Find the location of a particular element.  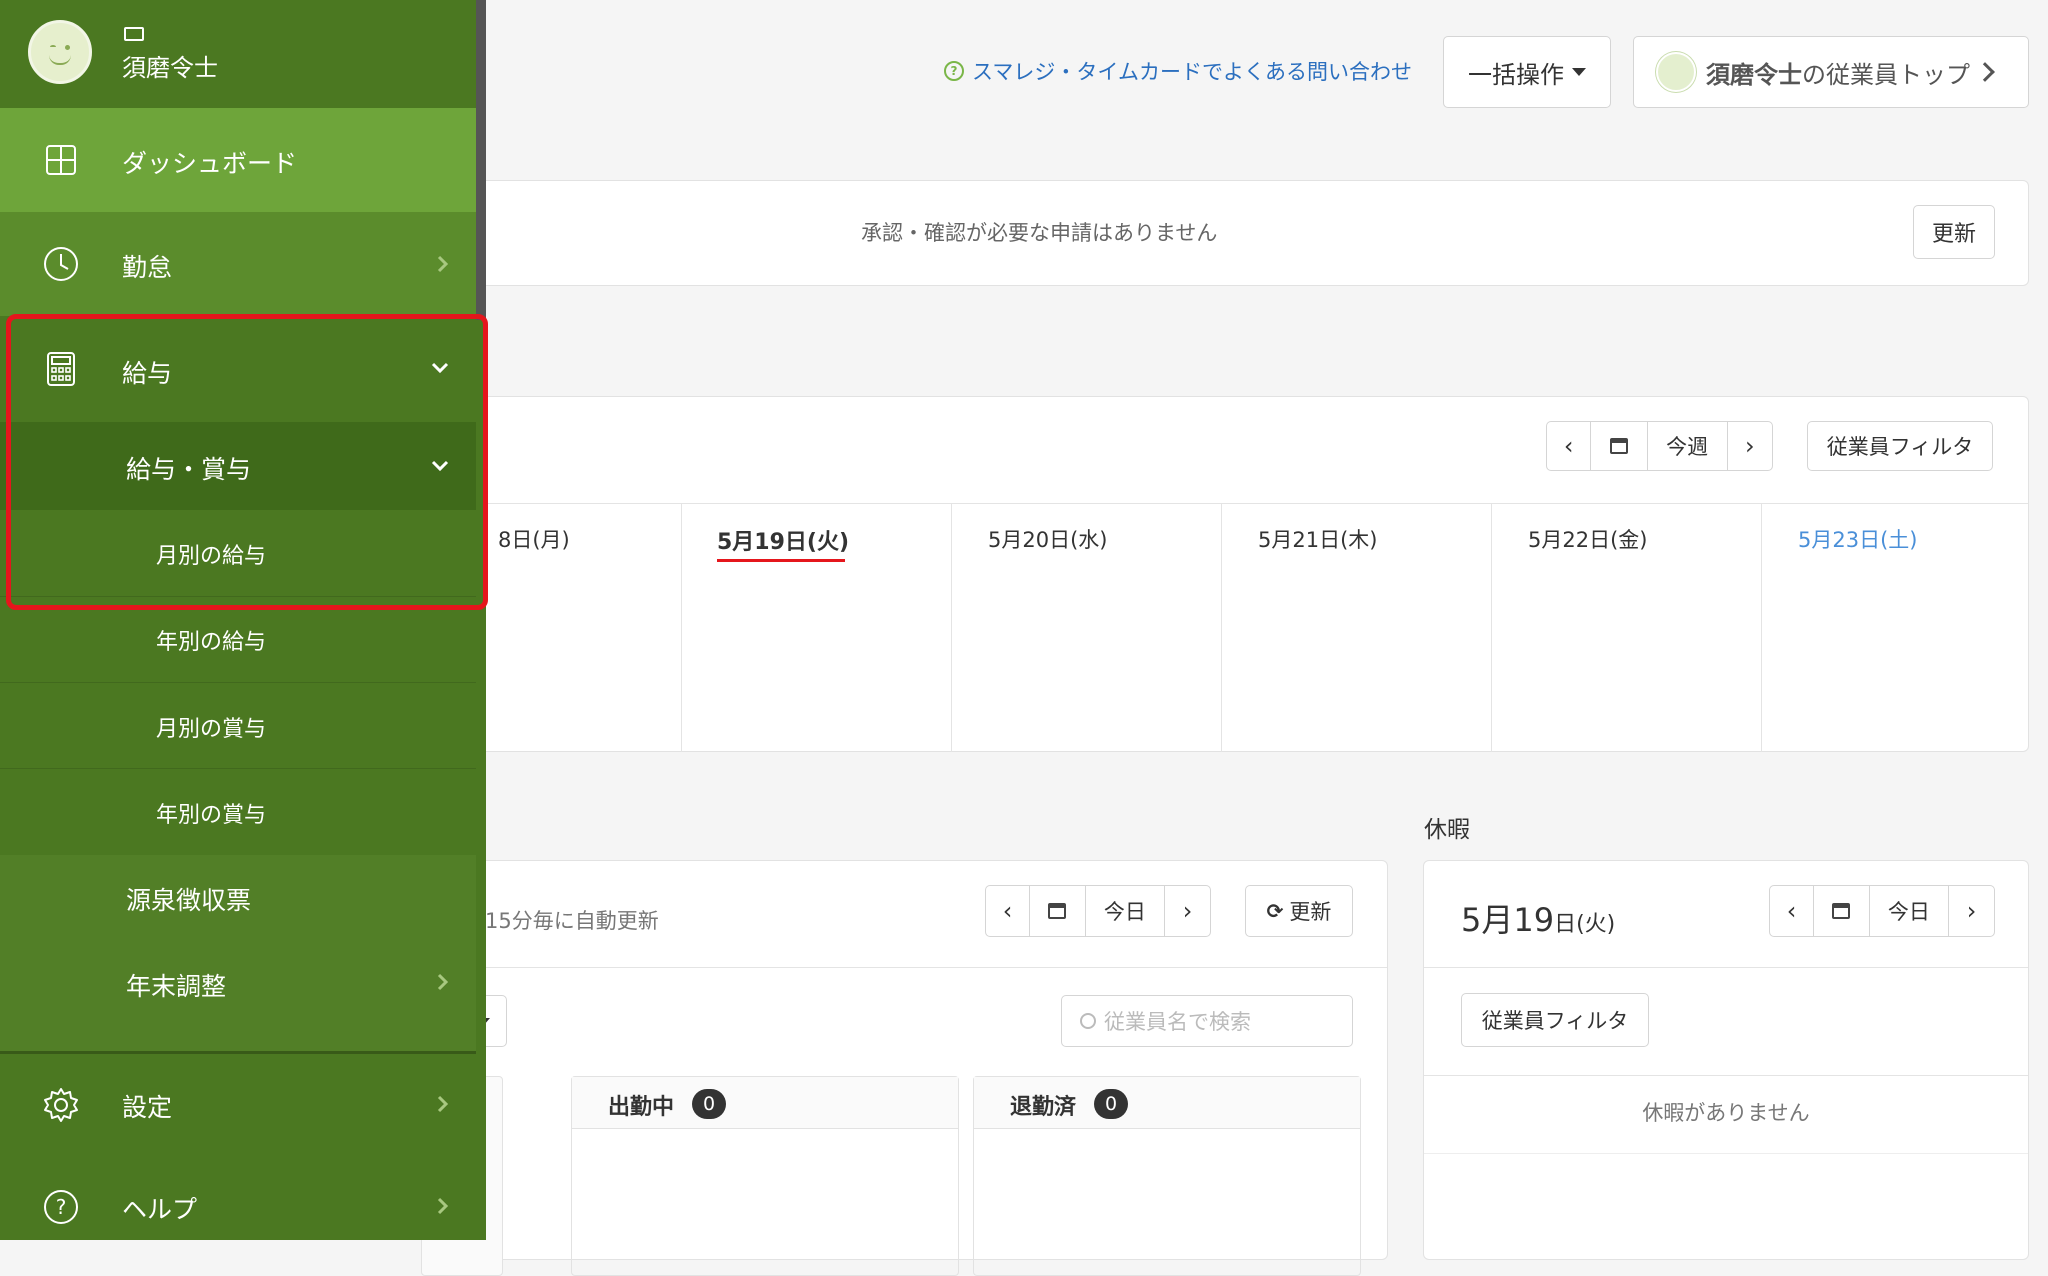

status-refresh-label: 更新 is located at coordinates (1310, 912).